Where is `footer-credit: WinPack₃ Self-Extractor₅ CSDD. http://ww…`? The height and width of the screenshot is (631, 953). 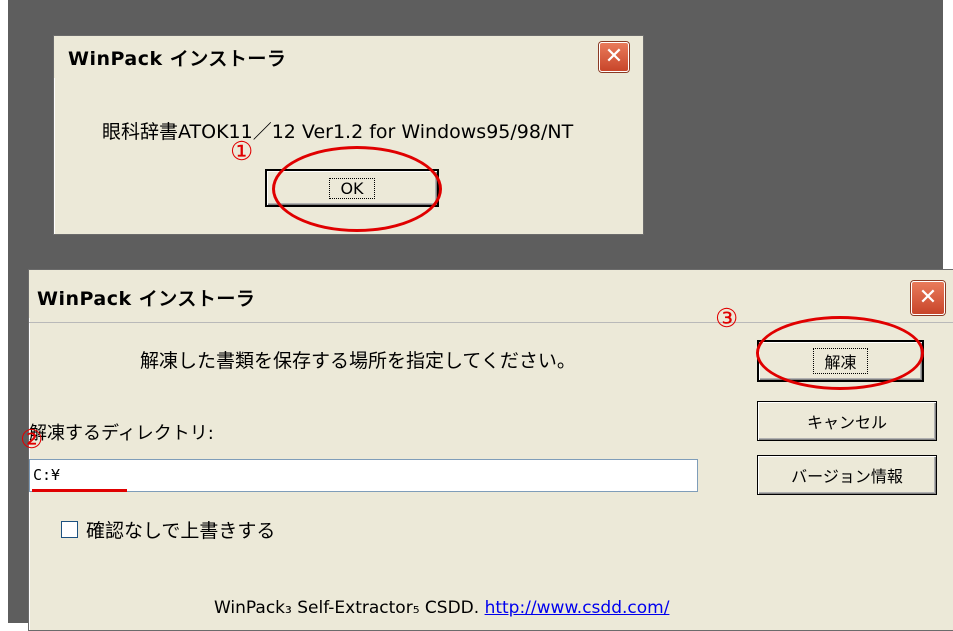
footer-credit: WinPack₃ Self-Extractor₅ CSDD. http://ww… is located at coordinates (441, 608).